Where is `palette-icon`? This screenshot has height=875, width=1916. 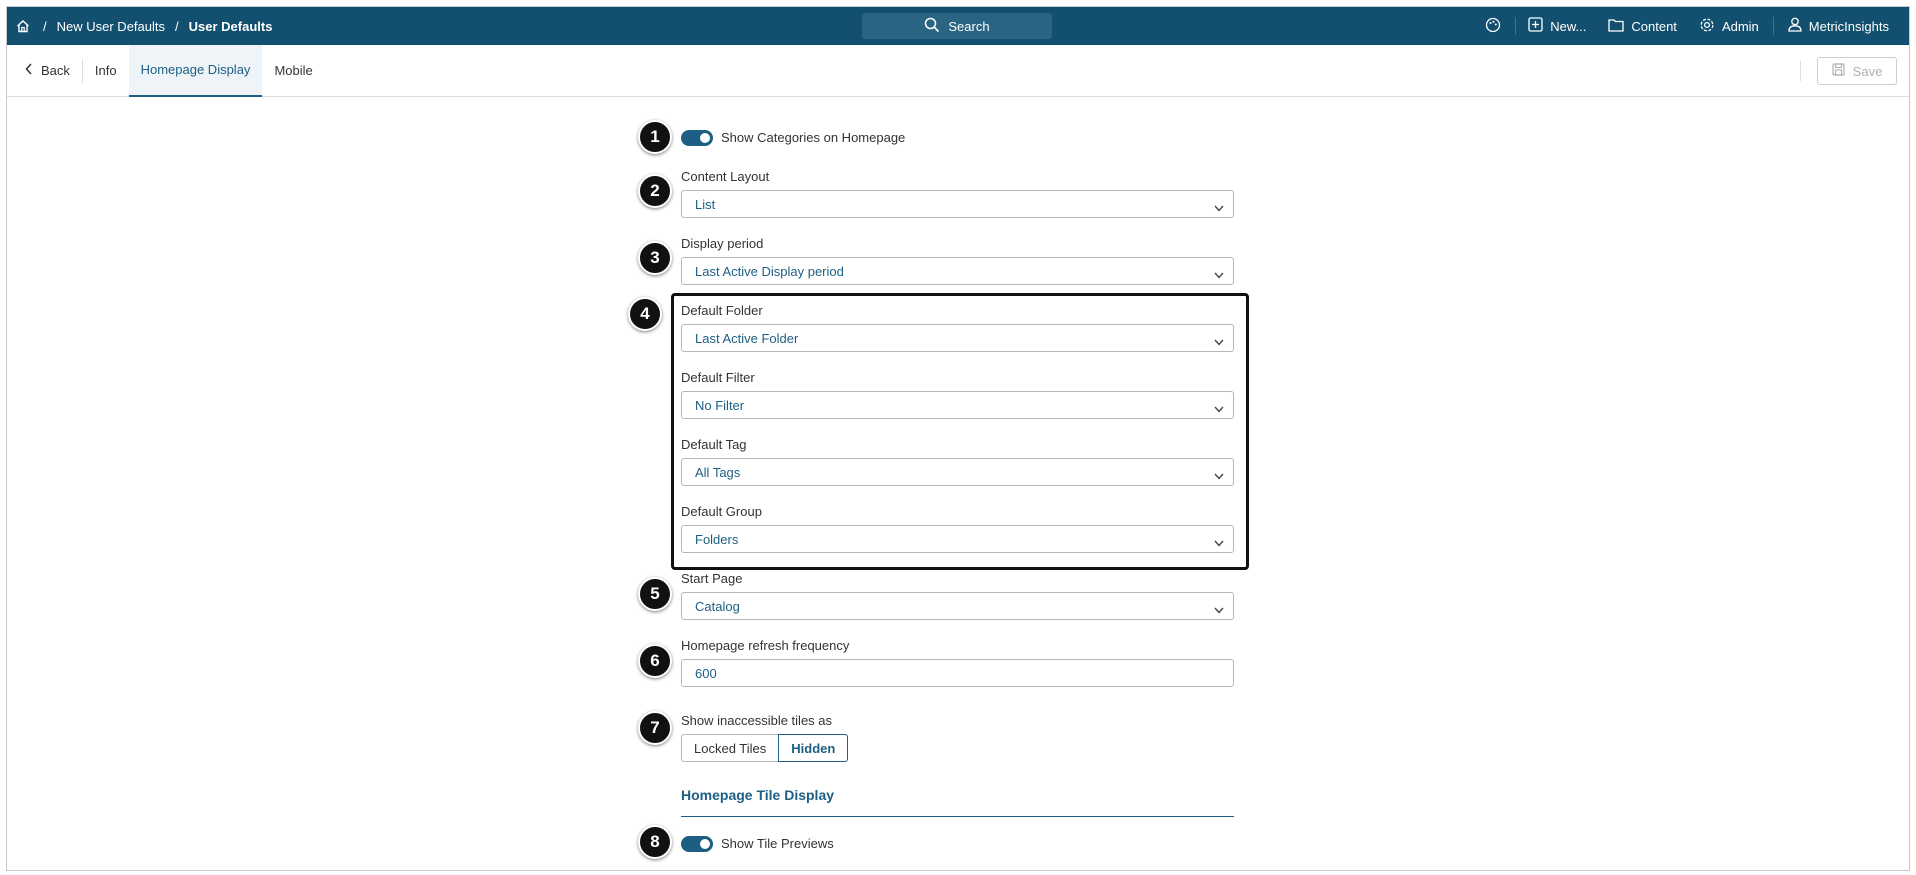
palette-icon is located at coordinates (1493, 26).